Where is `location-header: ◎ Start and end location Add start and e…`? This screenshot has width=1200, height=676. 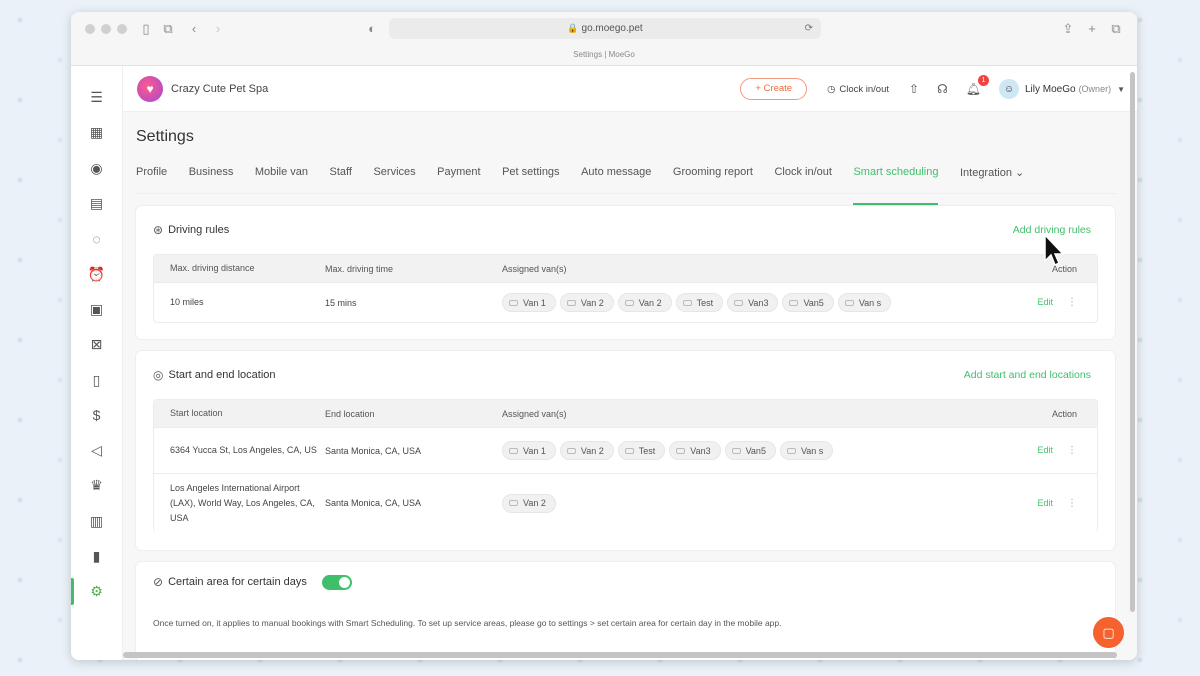
location-header: ◎ Start and end location Add start and e… is located at coordinates (625, 375).